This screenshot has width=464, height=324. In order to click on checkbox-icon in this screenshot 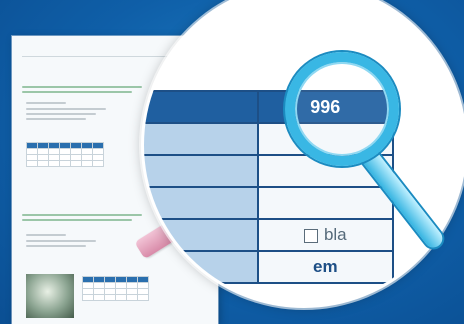, I will do `click(310, 235)`.